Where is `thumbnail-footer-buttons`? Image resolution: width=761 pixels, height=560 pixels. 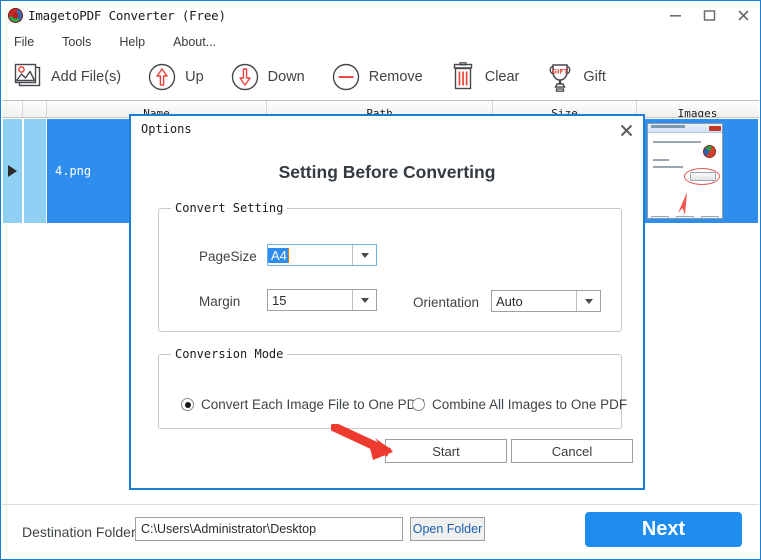
thumbnail-footer-buttons is located at coordinates (685, 217).